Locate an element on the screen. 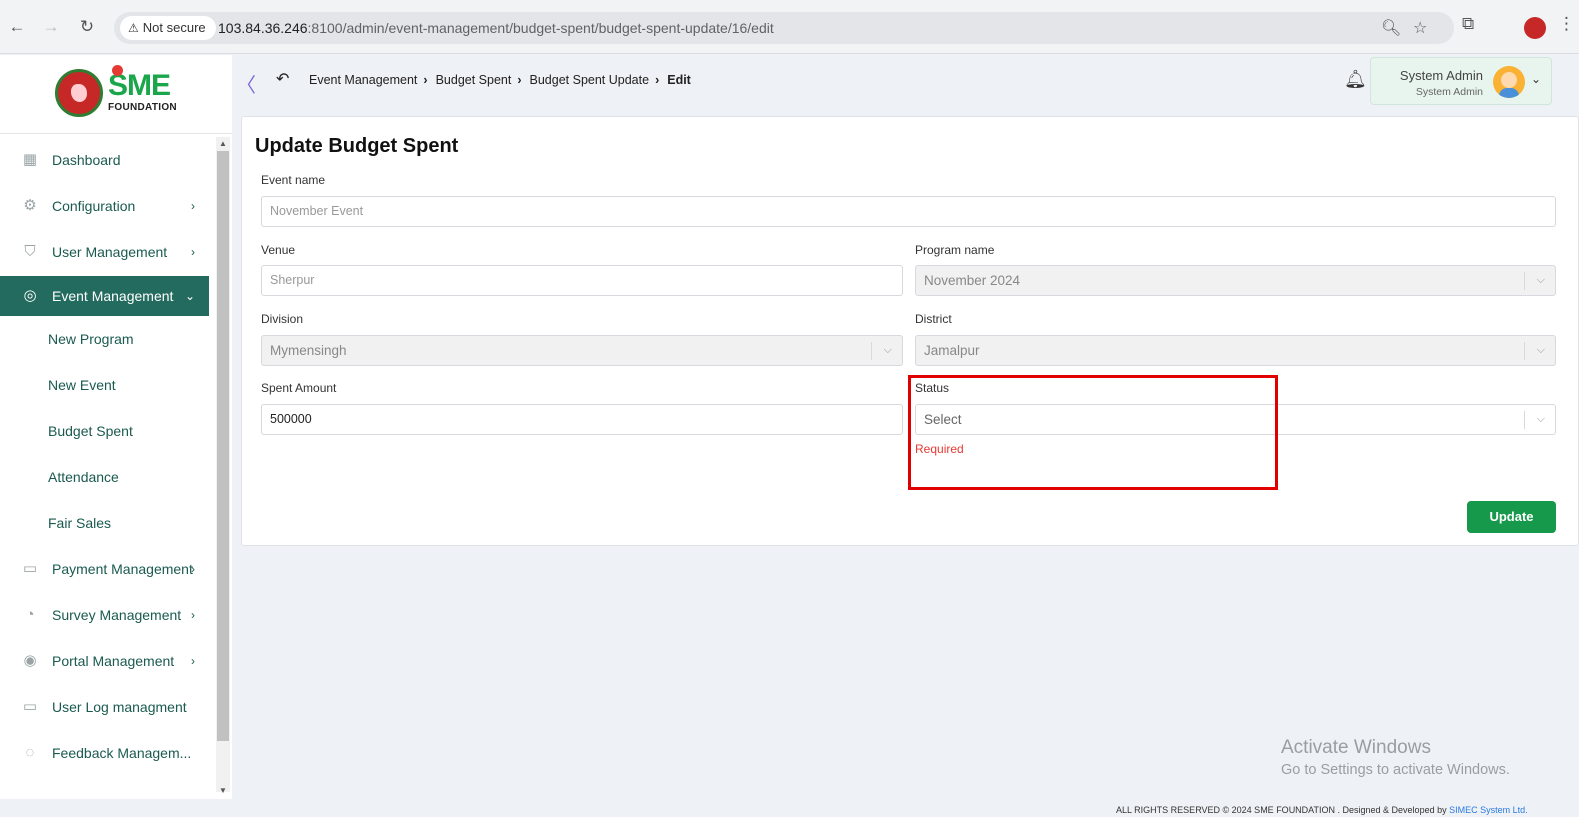  sidebar-subitem-fair-sales: Fair Sales is located at coordinates (104, 523).